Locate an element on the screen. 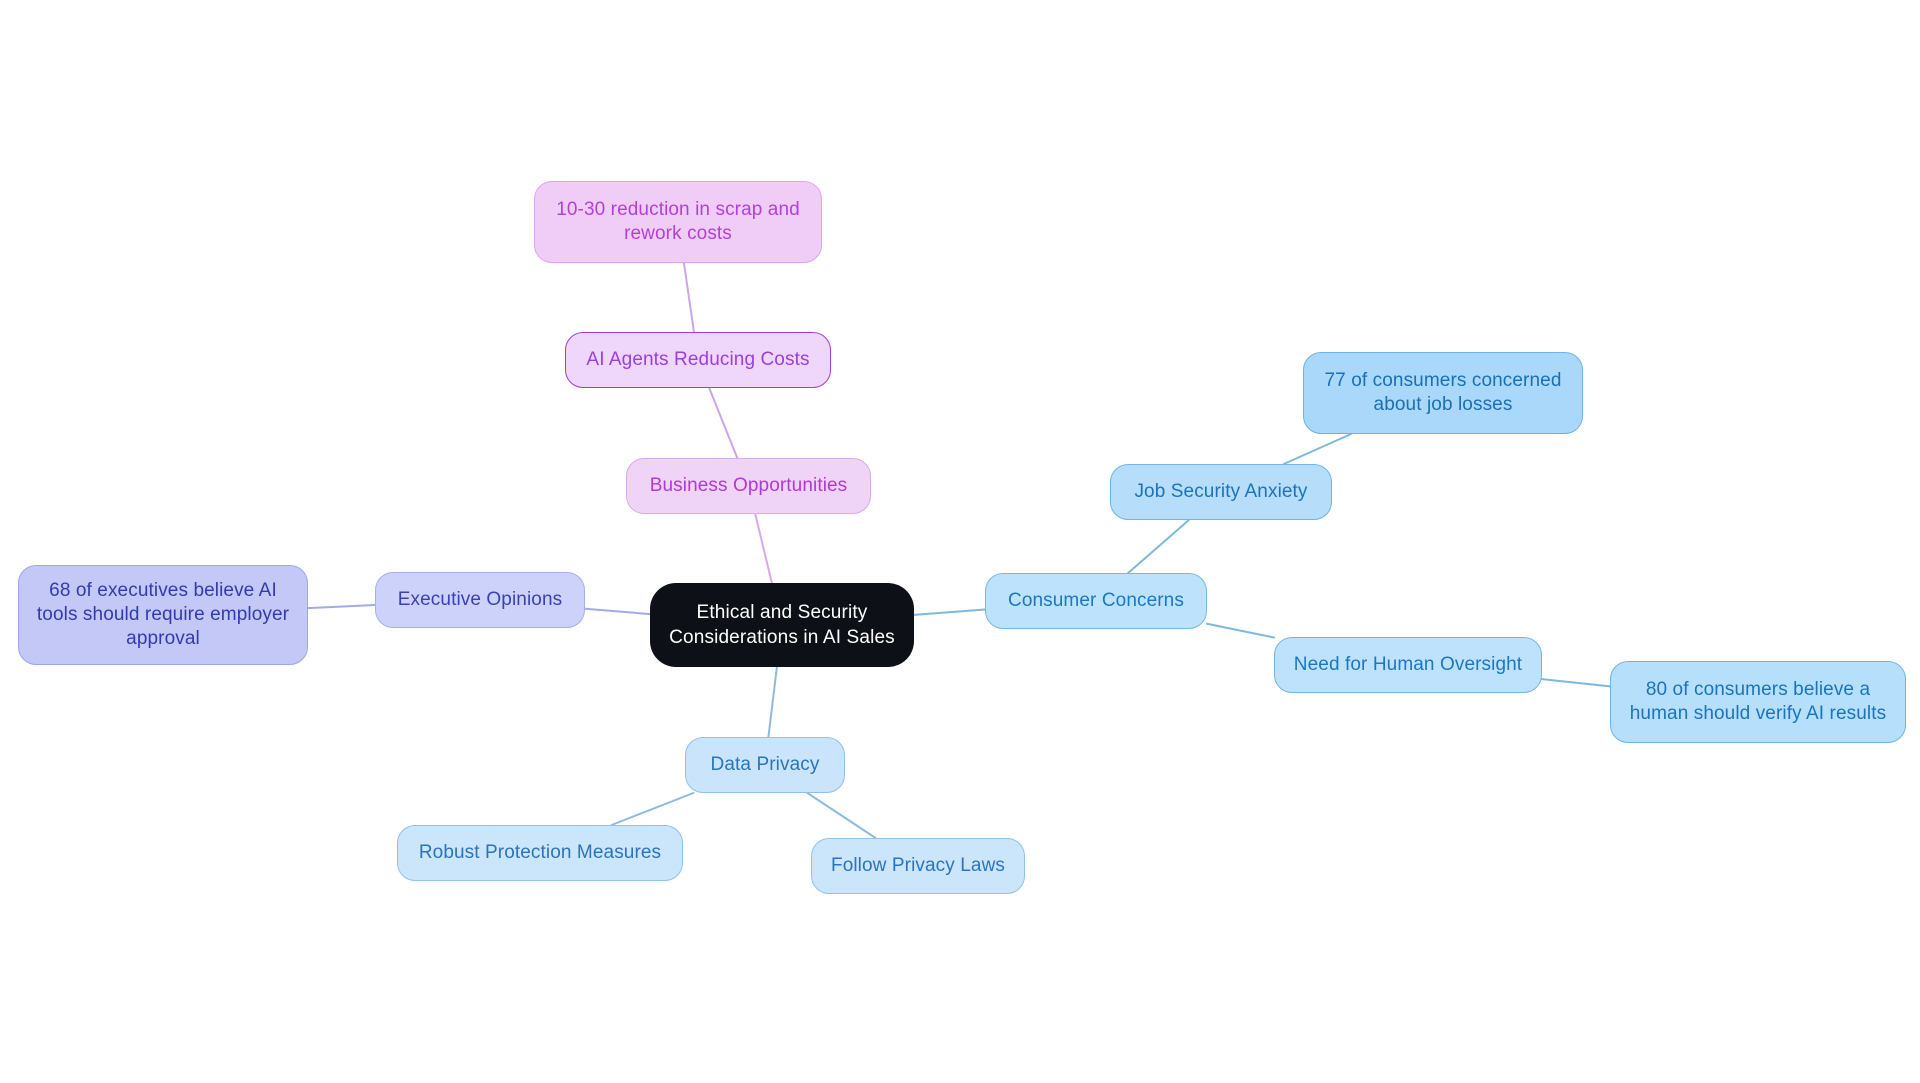 Image resolution: width=1920 pixels, height=1083 pixels. mindmap-node-business-opportunities: Business Opportunities is located at coordinates (748, 486).